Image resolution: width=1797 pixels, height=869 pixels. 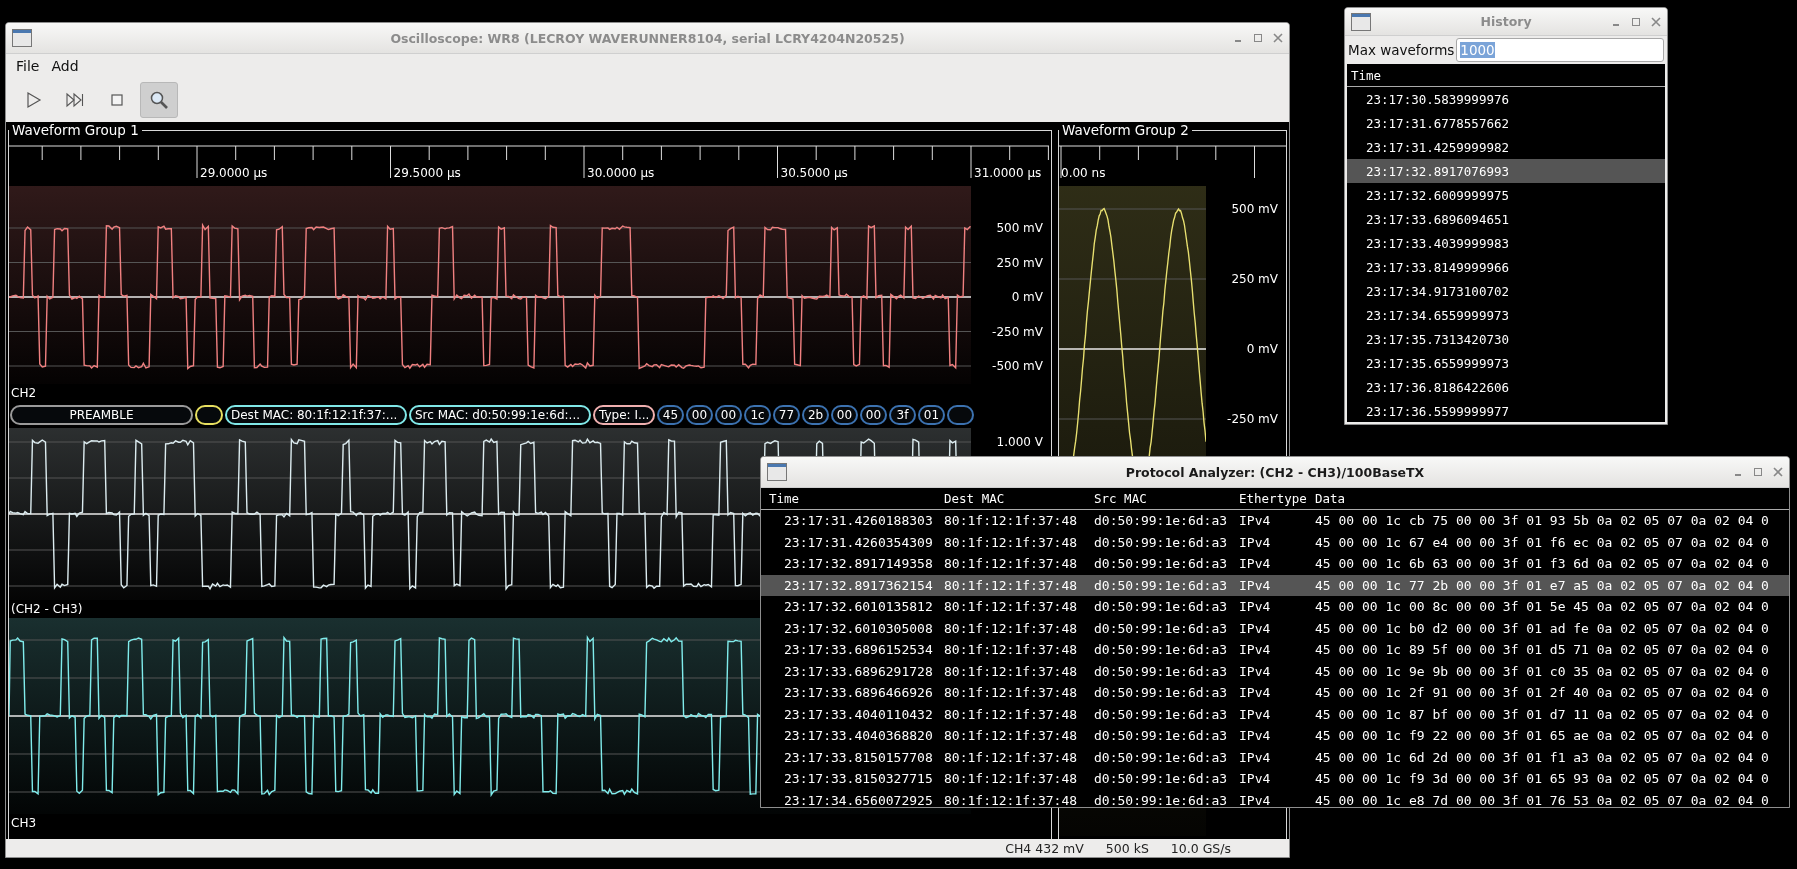 I want to click on decode-packet-field: 45, so click(x=670, y=415).